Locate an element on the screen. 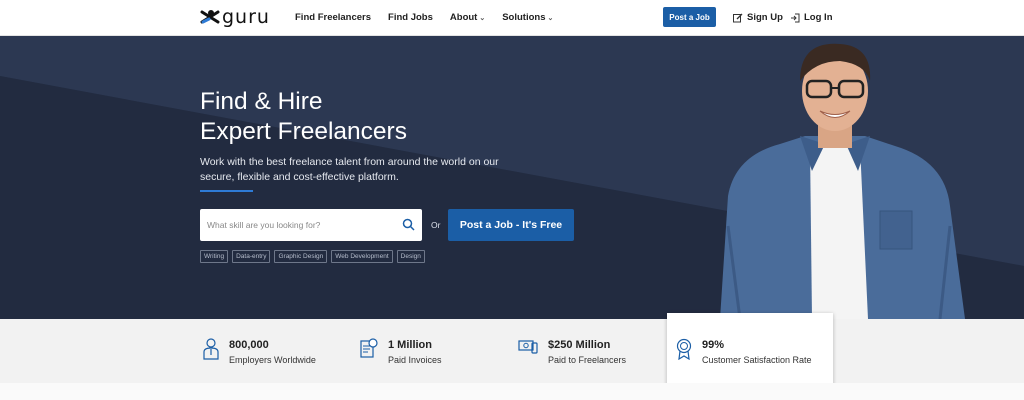 This screenshot has width=1024, height=400. search-icon is located at coordinates (408, 224).